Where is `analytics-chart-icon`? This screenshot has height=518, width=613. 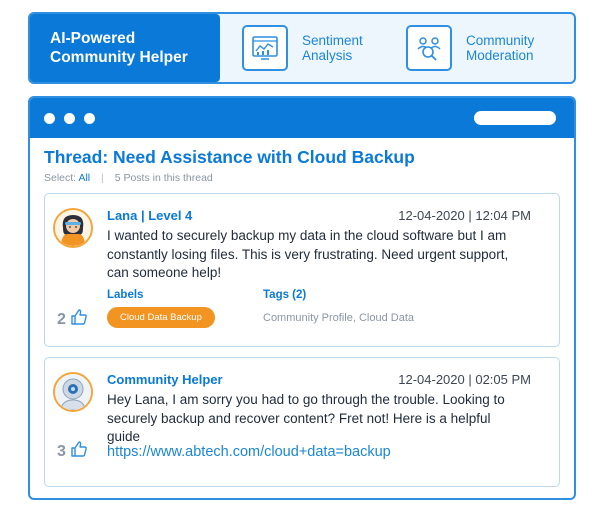 analytics-chart-icon is located at coordinates (265, 48).